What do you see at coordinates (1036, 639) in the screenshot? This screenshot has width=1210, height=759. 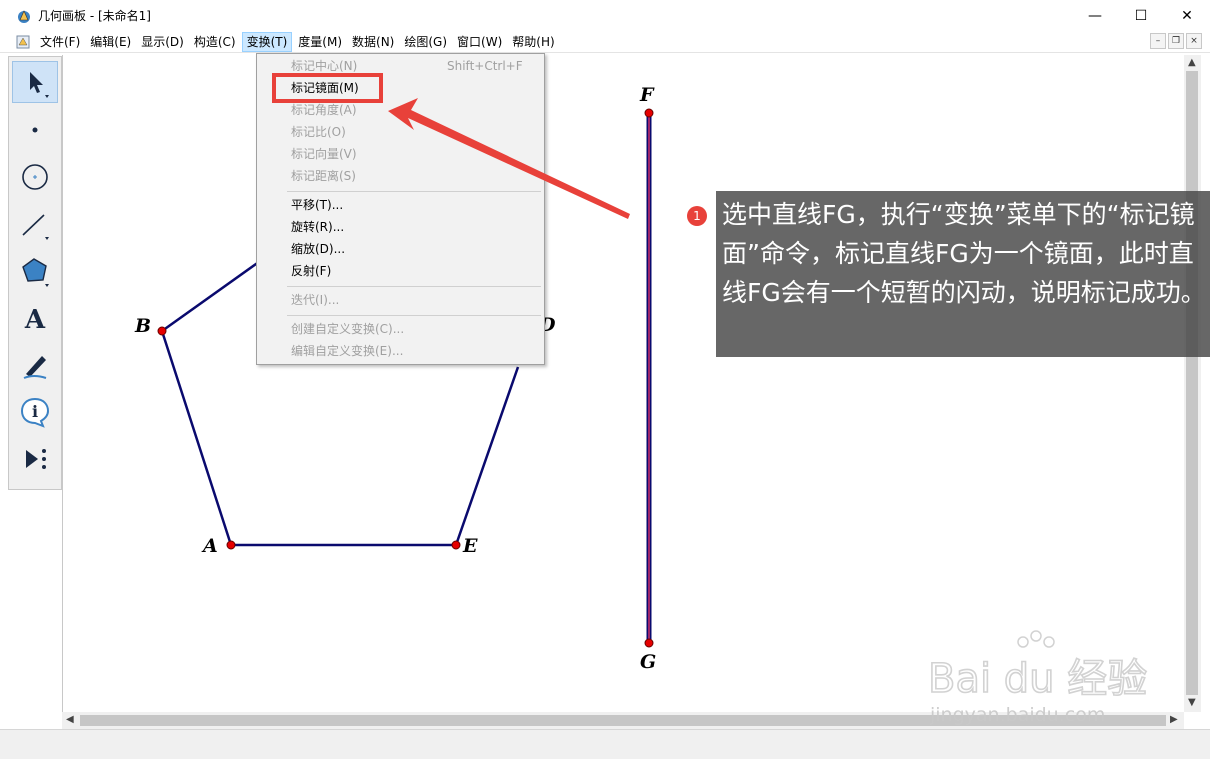 I see `paw-icon` at bounding box center [1036, 639].